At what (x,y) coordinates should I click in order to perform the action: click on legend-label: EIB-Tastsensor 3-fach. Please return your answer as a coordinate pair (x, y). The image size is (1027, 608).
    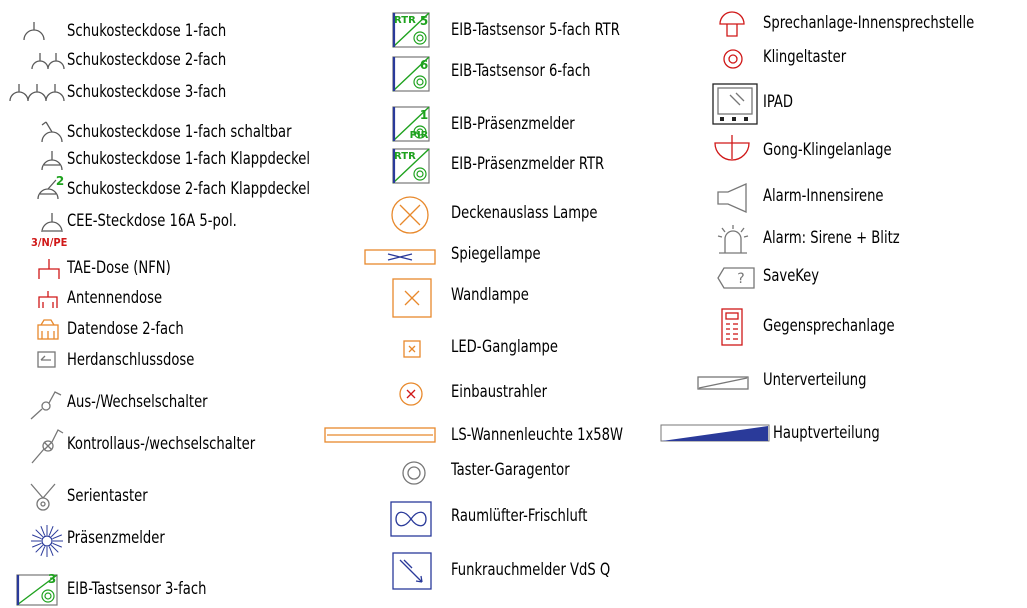
    Looking at the image, I should click on (137, 589).